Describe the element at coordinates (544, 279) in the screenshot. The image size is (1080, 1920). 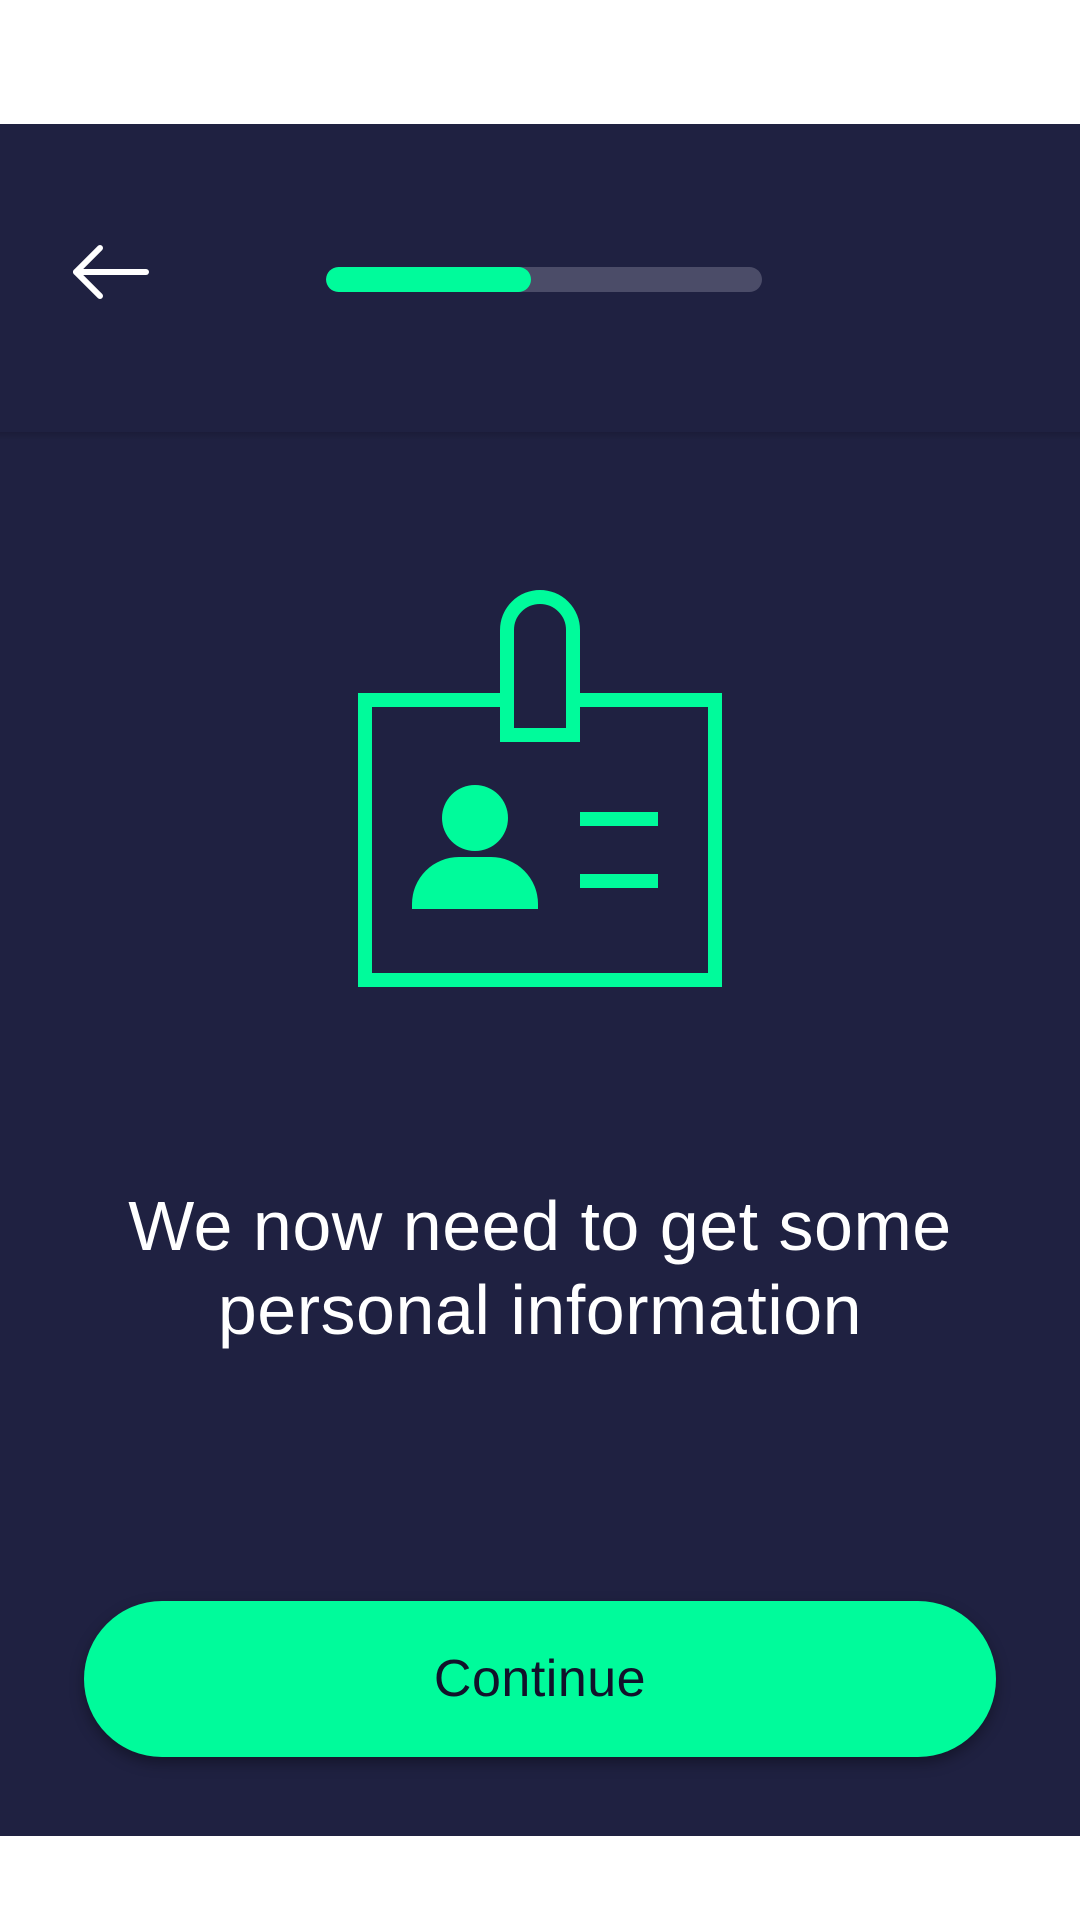
I see `progress-bar` at that location.